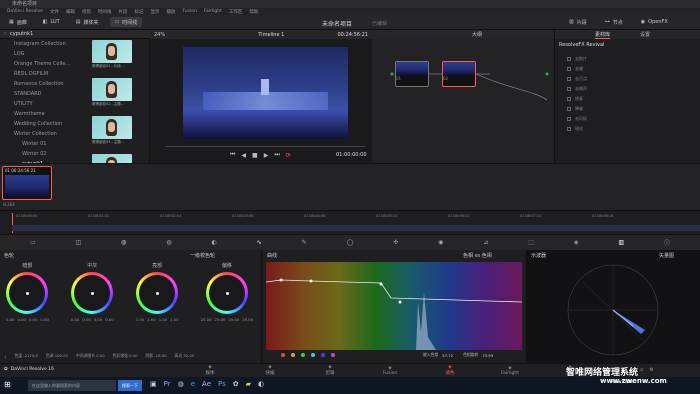 The image size is (700, 394). What do you see at coordinates (627, 129) in the screenshot?
I see `openfx-item: 锐化` at bounding box center [627, 129].